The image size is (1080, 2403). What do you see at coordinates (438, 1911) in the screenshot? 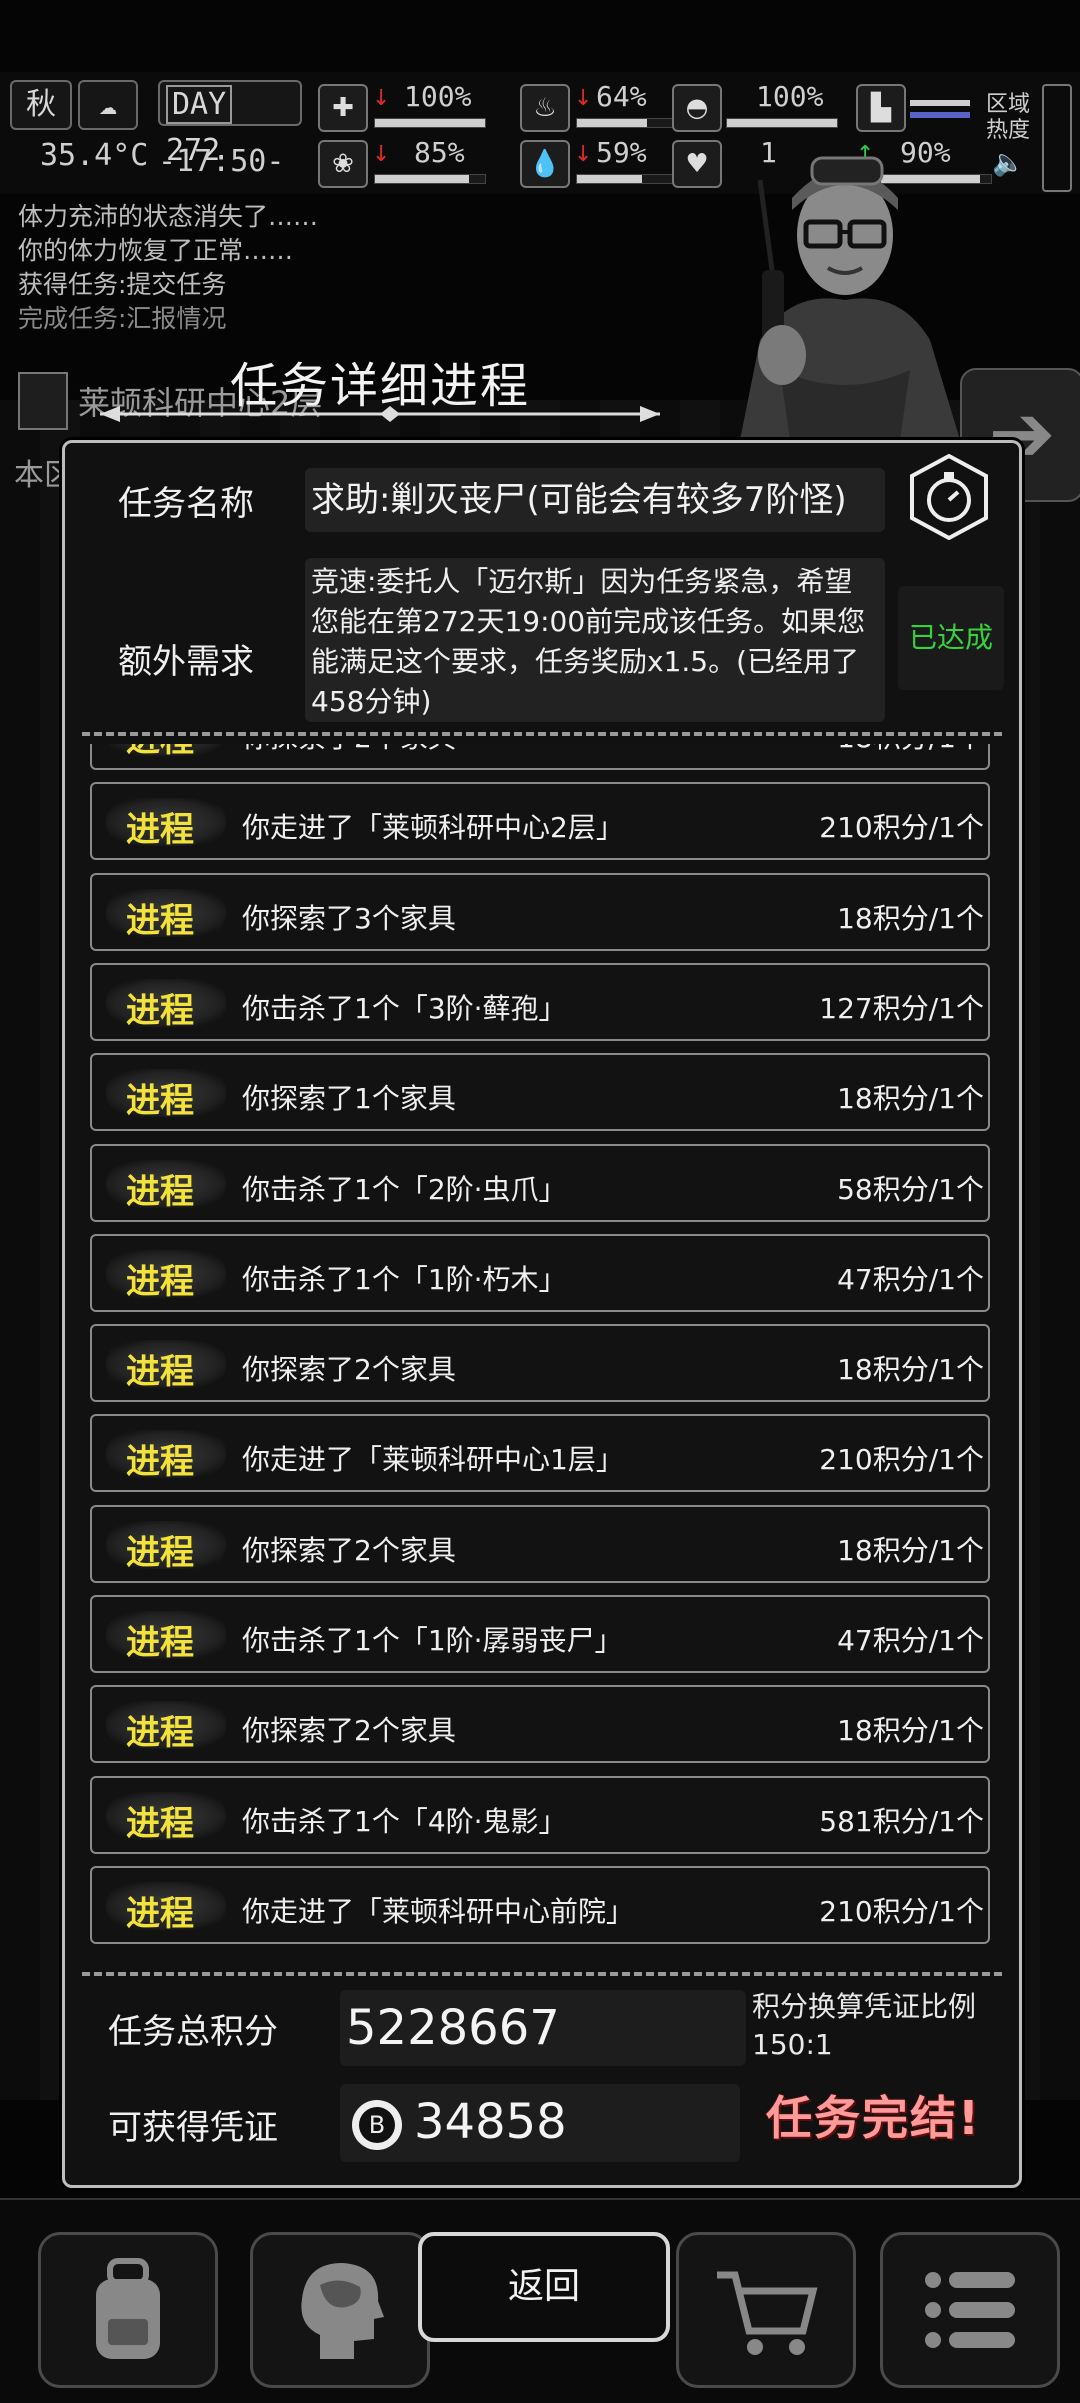
I see `progress-description: 你走进了「莱顿科研中心前院」` at bounding box center [438, 1911].